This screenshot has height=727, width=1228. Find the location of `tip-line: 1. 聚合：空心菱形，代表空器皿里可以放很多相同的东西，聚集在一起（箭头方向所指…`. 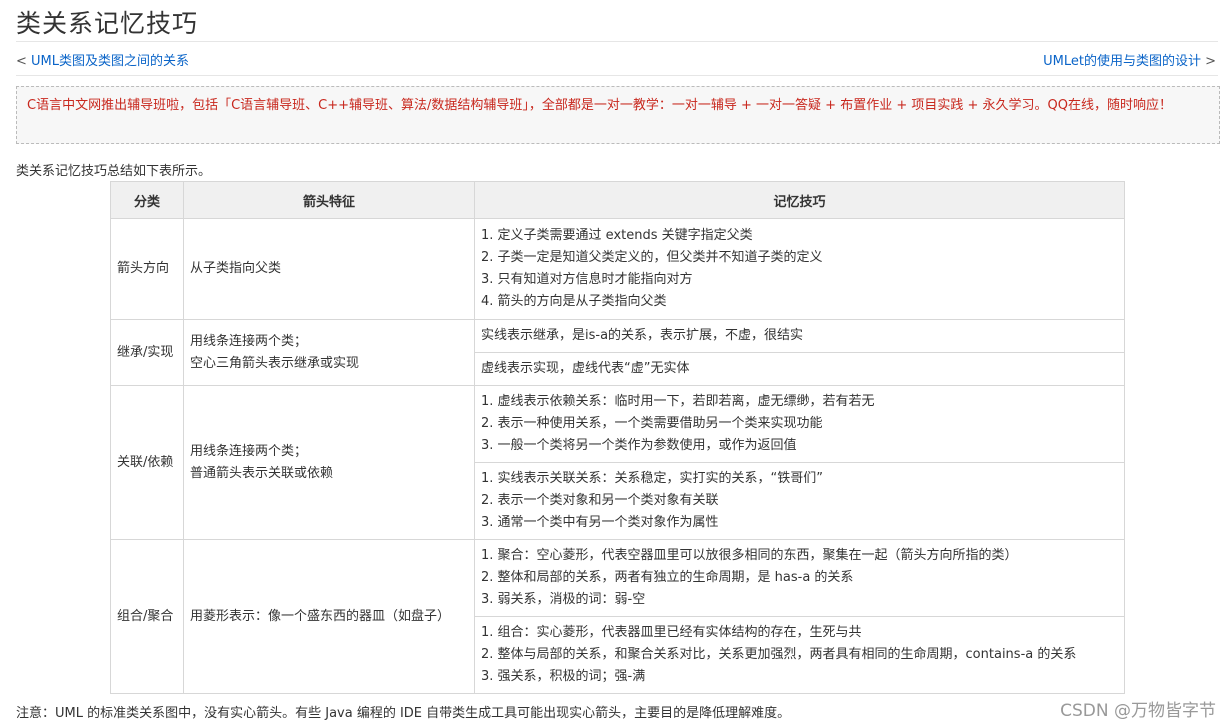

tip-line: 1. 聚合：空心菱形，代表空器皿里可以放很多相同的东西，聚集在一起（箭头方向所指… is located at coordinates (749, 555).